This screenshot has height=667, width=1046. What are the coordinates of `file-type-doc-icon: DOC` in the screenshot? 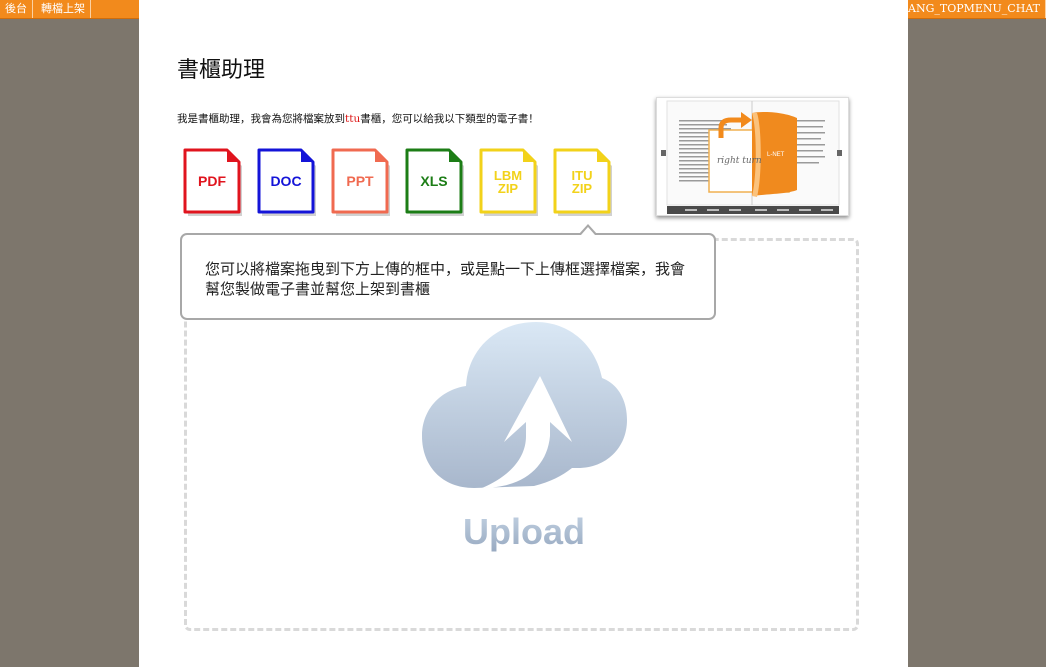 It's located at (286, 182).